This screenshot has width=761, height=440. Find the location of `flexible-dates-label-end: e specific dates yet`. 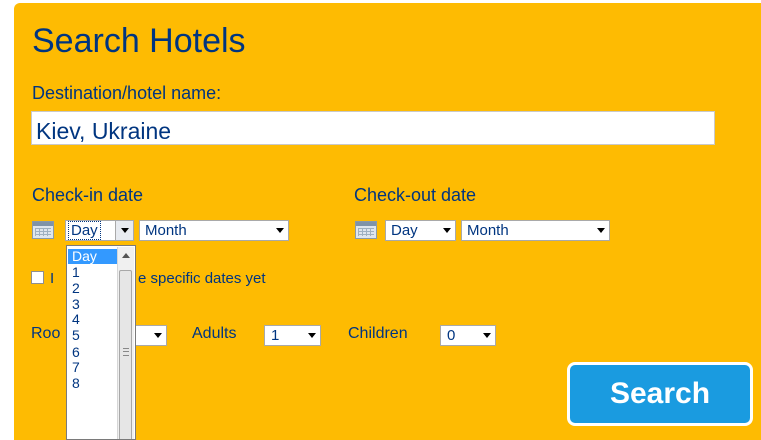

flexible-dates-label-end: e specific dates yet is located at coordinates (202, 278).